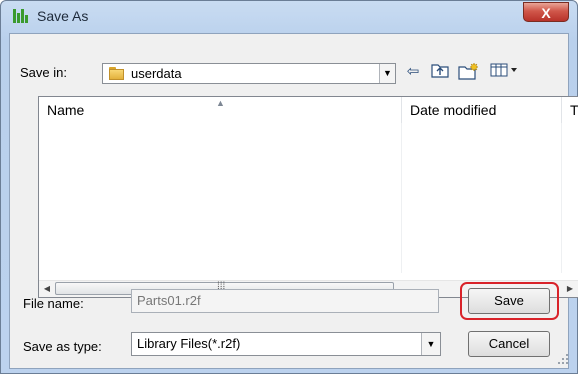 This screenshot has width=578, height=374. Describe the element at coordinates (21, 16) in the screenshot. I see `app-icon` at that location.